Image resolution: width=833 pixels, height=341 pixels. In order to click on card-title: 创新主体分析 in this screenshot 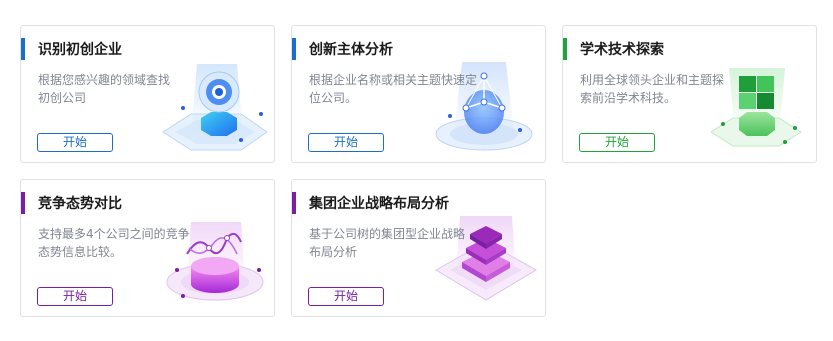, I will do `click(351, 50)`.